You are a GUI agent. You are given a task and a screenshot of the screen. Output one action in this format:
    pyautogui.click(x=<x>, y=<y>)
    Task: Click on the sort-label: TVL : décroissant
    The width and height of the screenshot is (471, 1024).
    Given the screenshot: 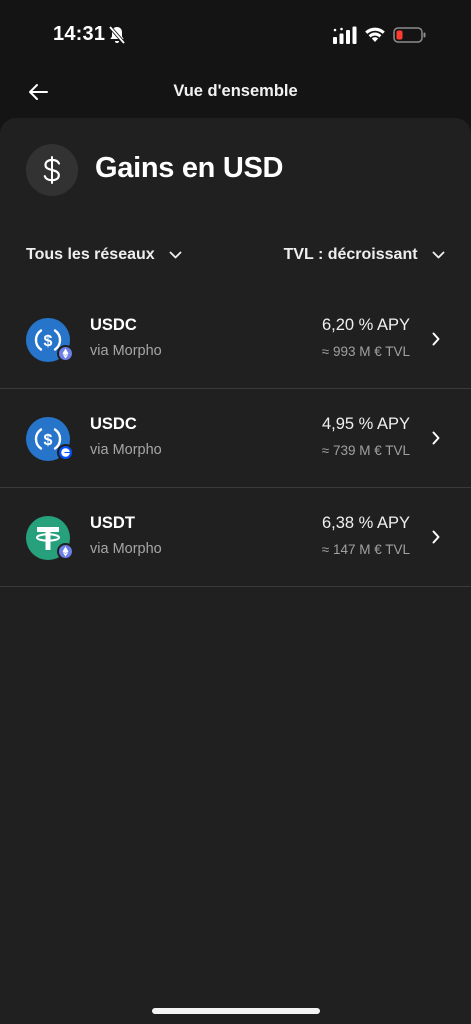 What is the action you would take?
    pyautogui.click(x=350, y=254)
    